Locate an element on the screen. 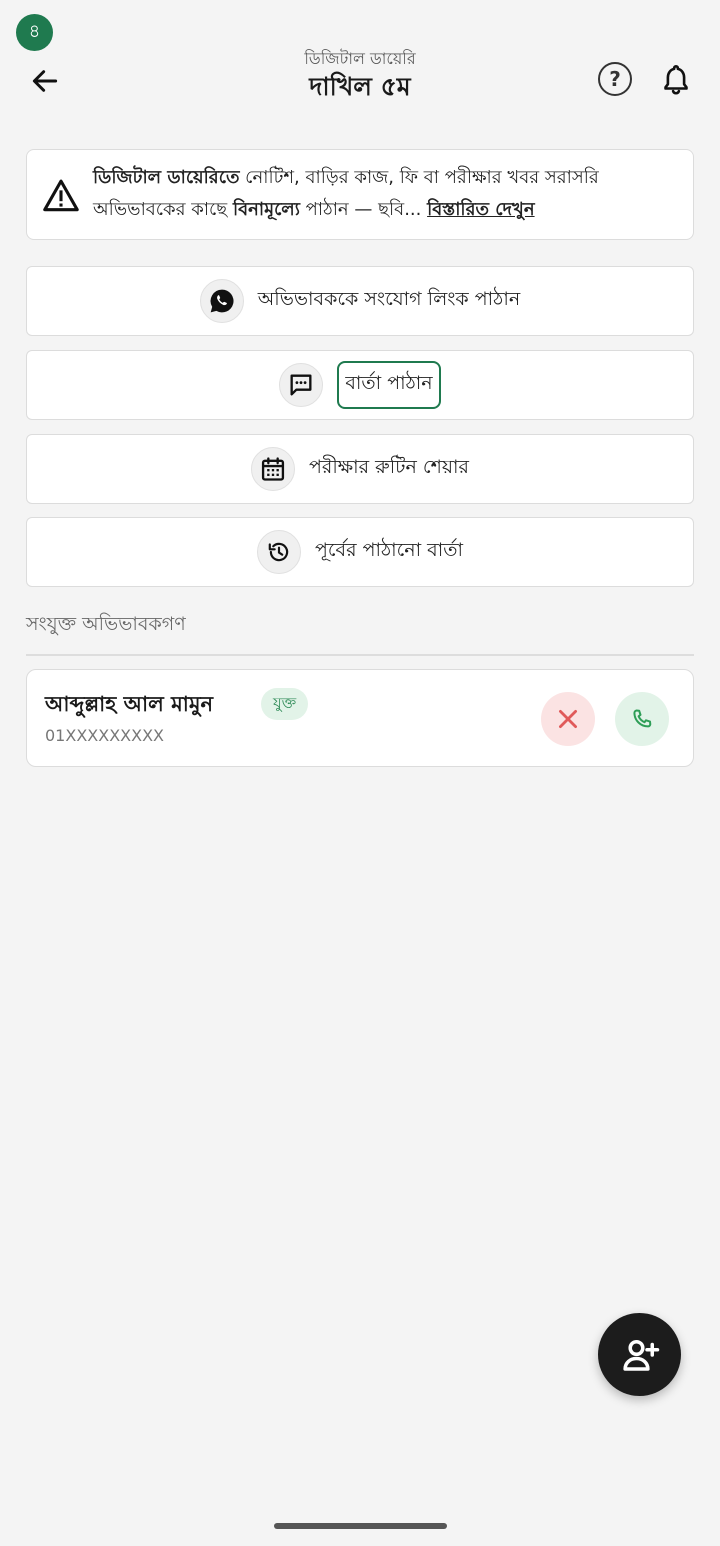 The image size is (720, 1546). parent-card: আব্দুল্লাহ আল মামুন যুক্ত 01XXXXXXXXX is located at coordinates (360, 718).